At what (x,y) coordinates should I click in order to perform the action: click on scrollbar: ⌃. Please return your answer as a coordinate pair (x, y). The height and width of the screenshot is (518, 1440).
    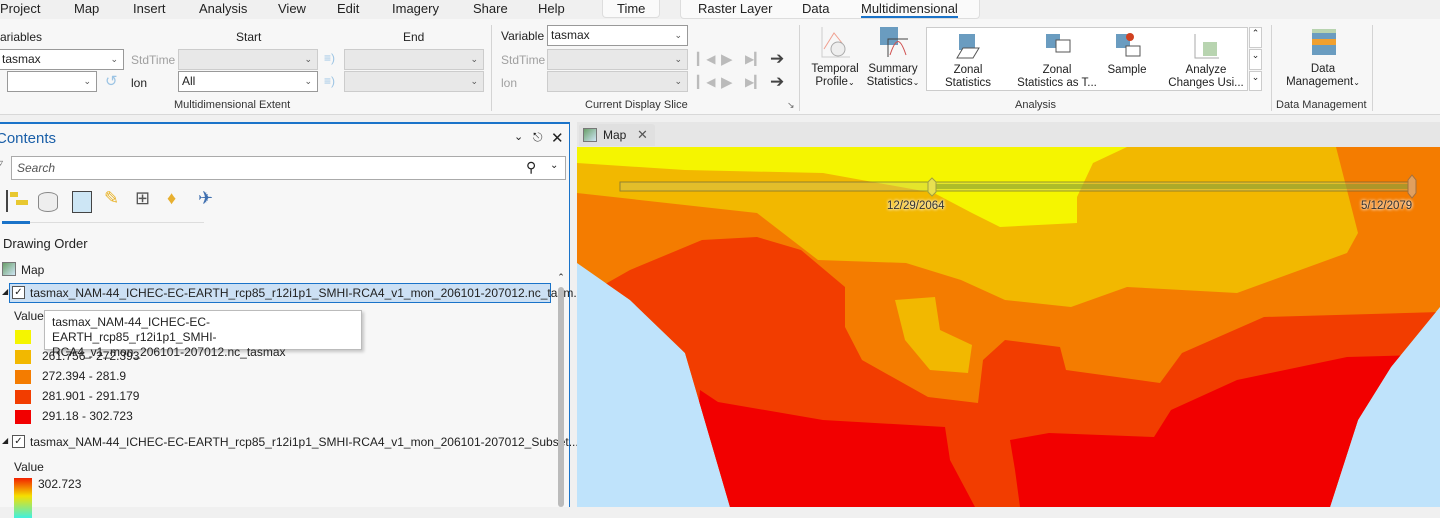
    Looking at the image, I should click on (561, 390).